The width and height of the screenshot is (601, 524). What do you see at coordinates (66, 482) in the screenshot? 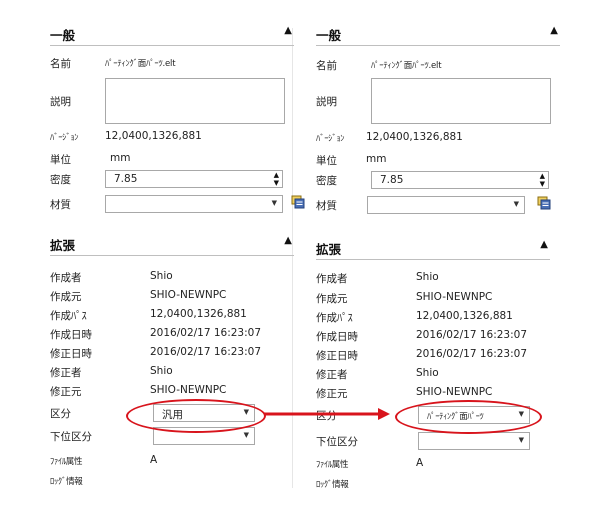
I see `log-label: ﾛｯｸﾞ情報` at bounding box center [66, 482].